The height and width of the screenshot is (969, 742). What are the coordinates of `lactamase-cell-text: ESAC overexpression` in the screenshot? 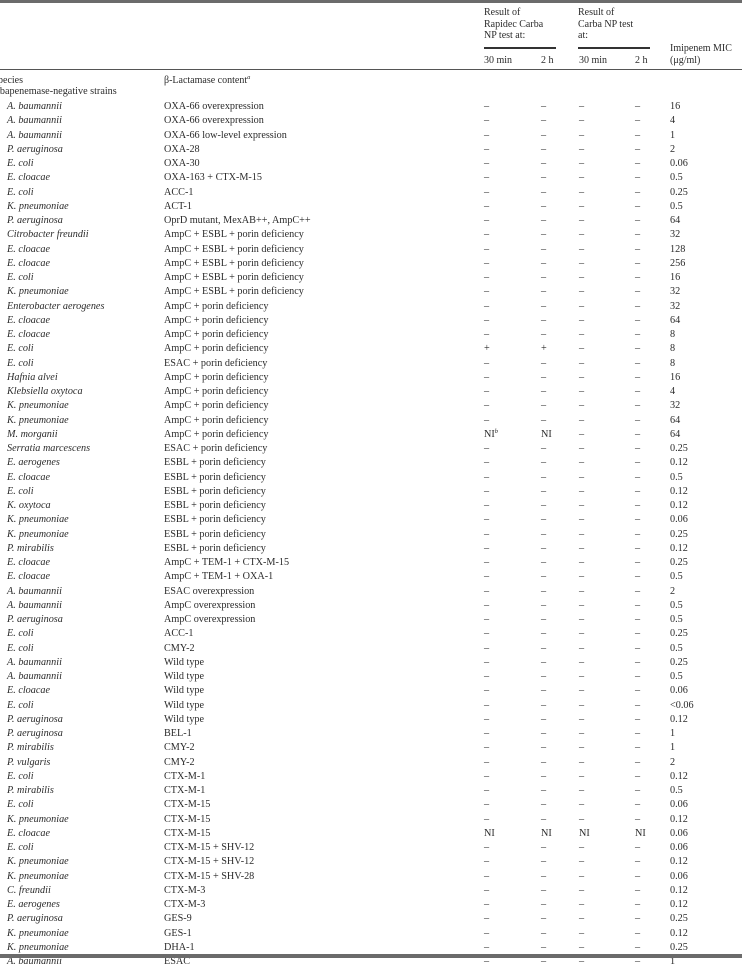 It's located at (209, 591).